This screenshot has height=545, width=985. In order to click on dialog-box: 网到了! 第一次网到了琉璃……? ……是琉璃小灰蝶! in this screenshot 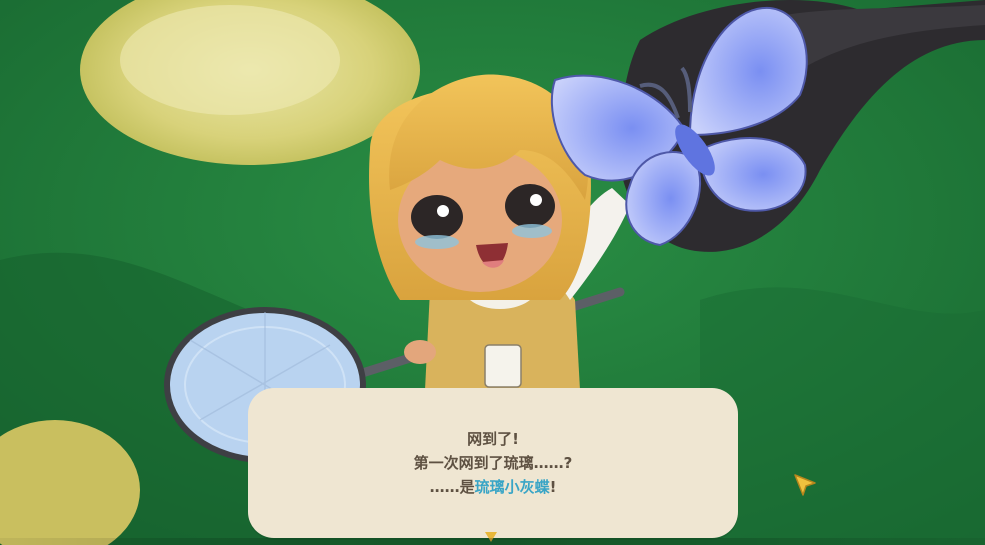, I will do `click(493, 463)`.